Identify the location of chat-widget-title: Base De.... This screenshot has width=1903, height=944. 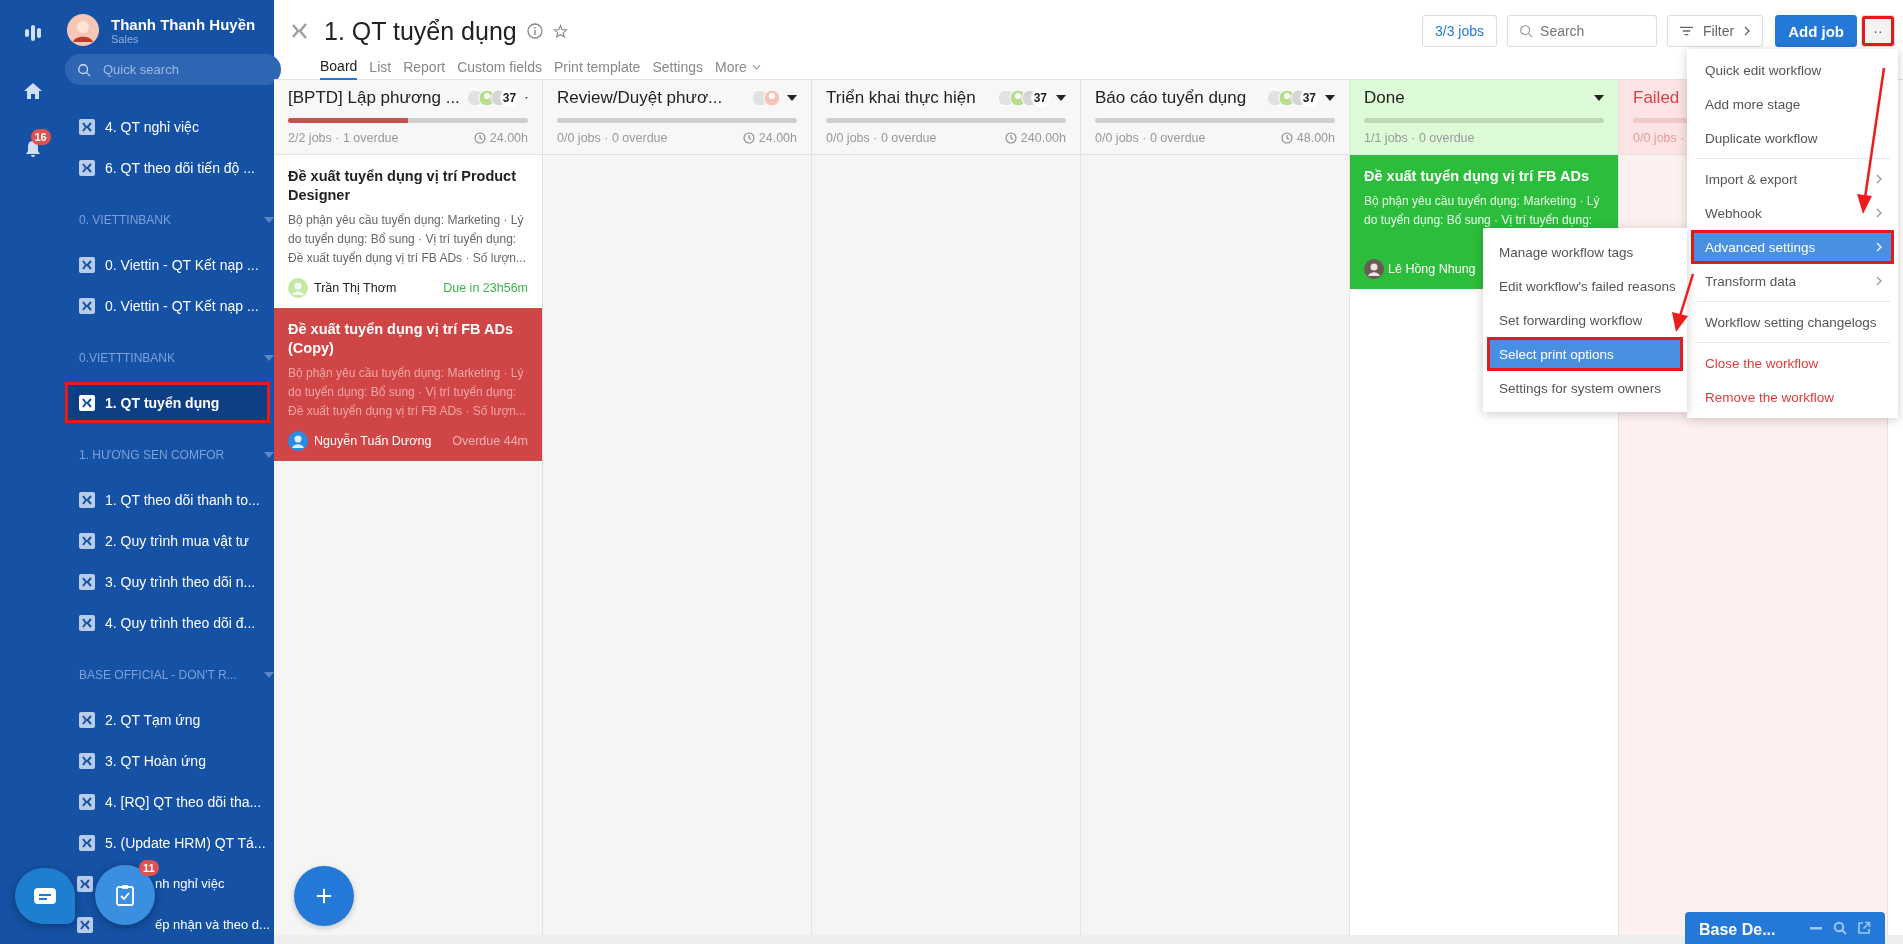
(1738, 930).